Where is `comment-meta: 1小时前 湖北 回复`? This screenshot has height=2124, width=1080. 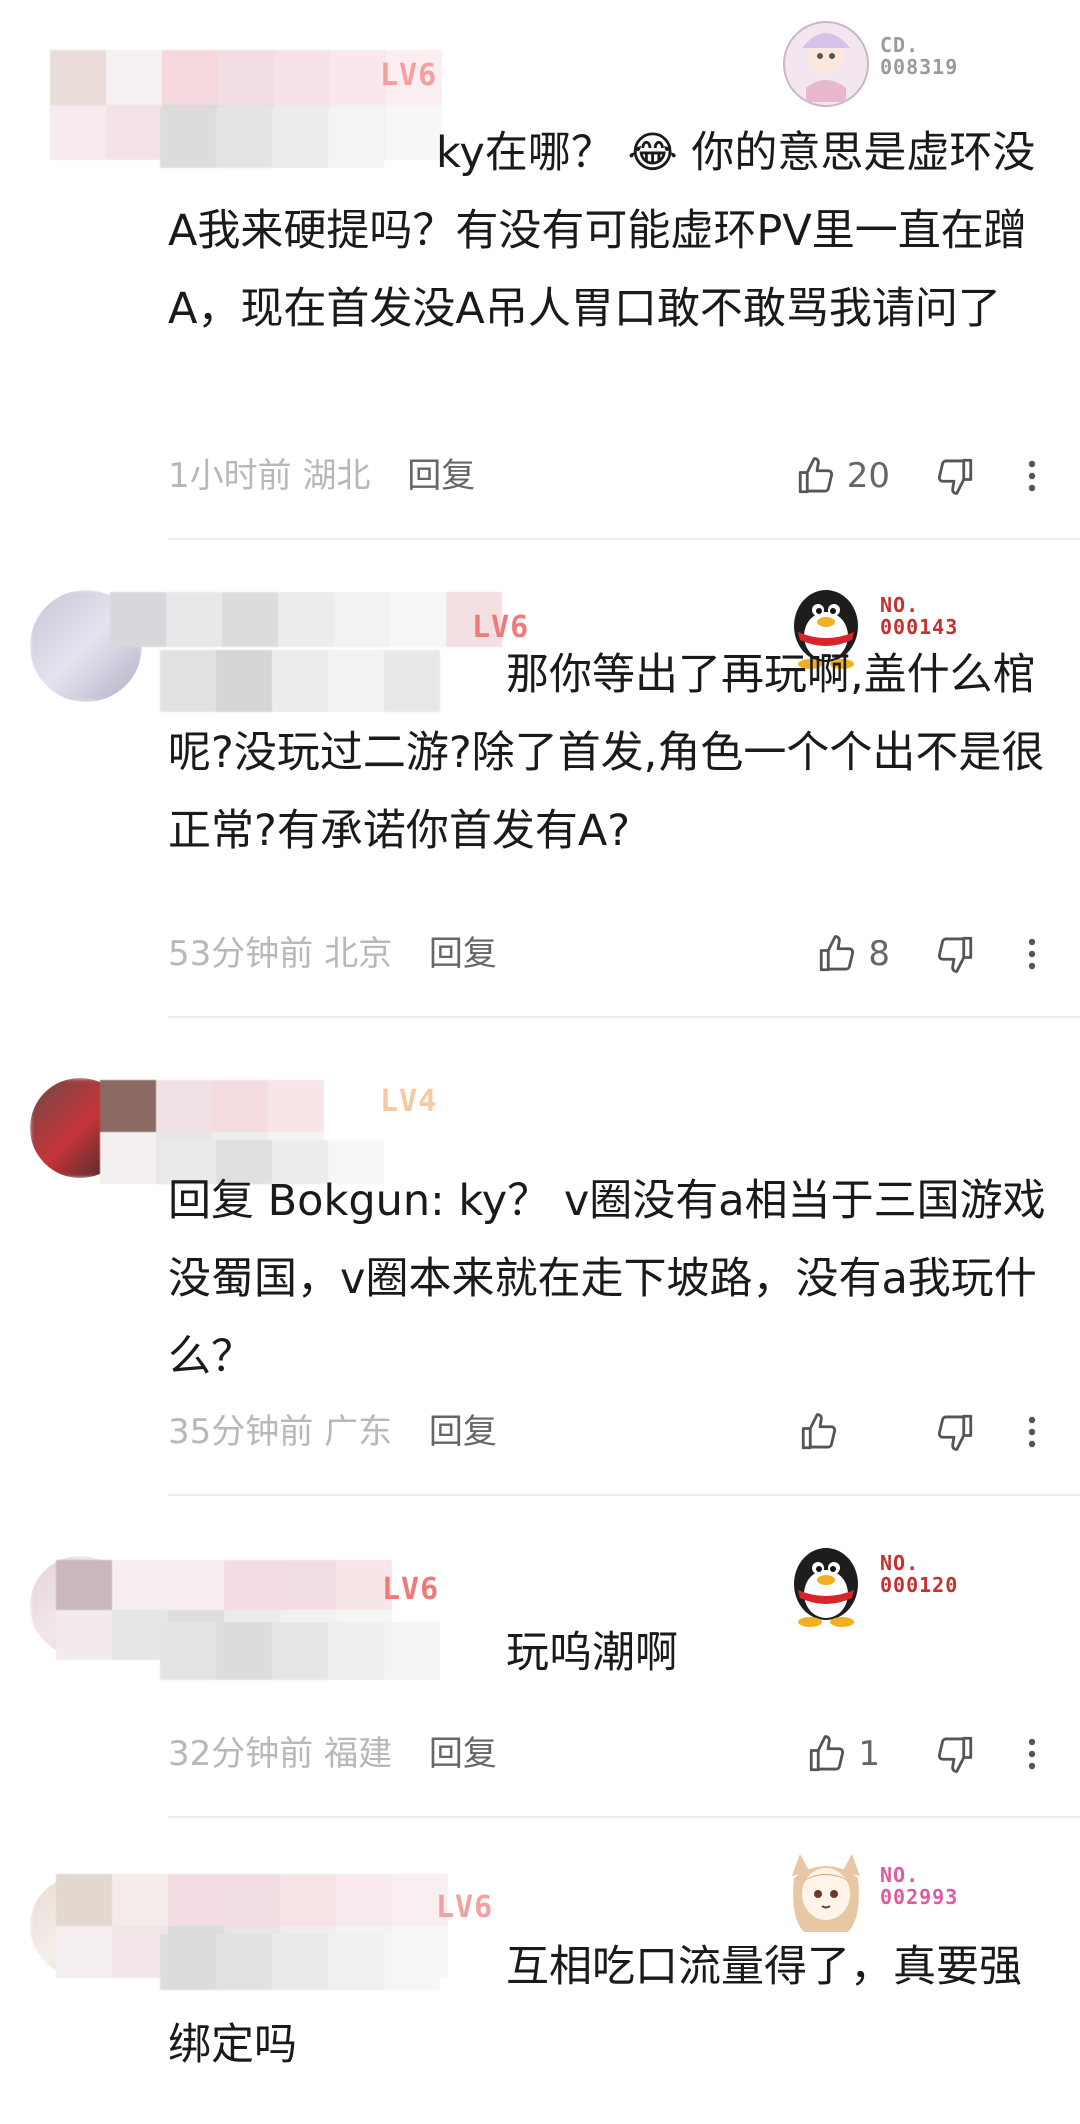
comment-meta: 1小时前 湖北 回复 is located at coordinates (321, 476).